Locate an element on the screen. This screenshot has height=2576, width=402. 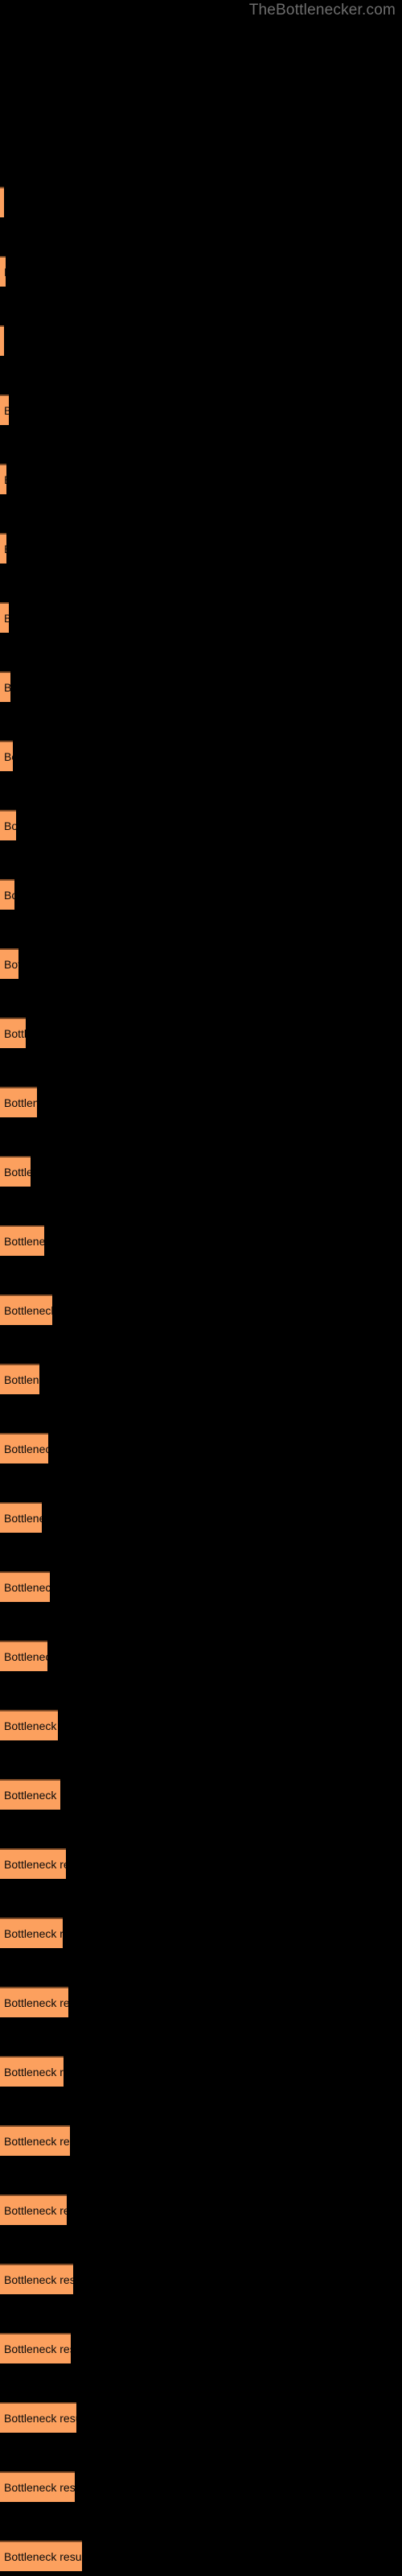
bar-label-31: Bottleneck result is located at coordinates (38, 2279).